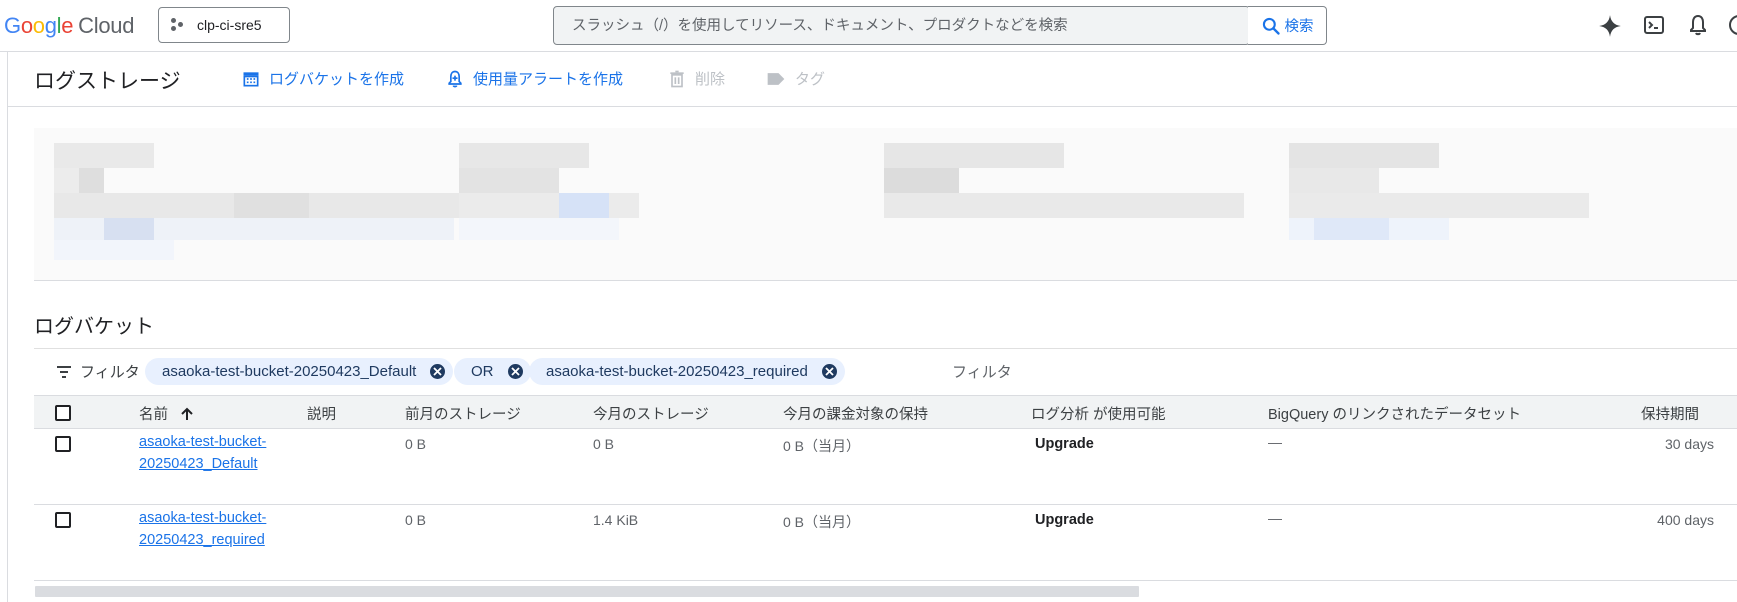 The width and height of the screenshot is (1737, 602). I want to click on bucket-icon, so click(251, 79).